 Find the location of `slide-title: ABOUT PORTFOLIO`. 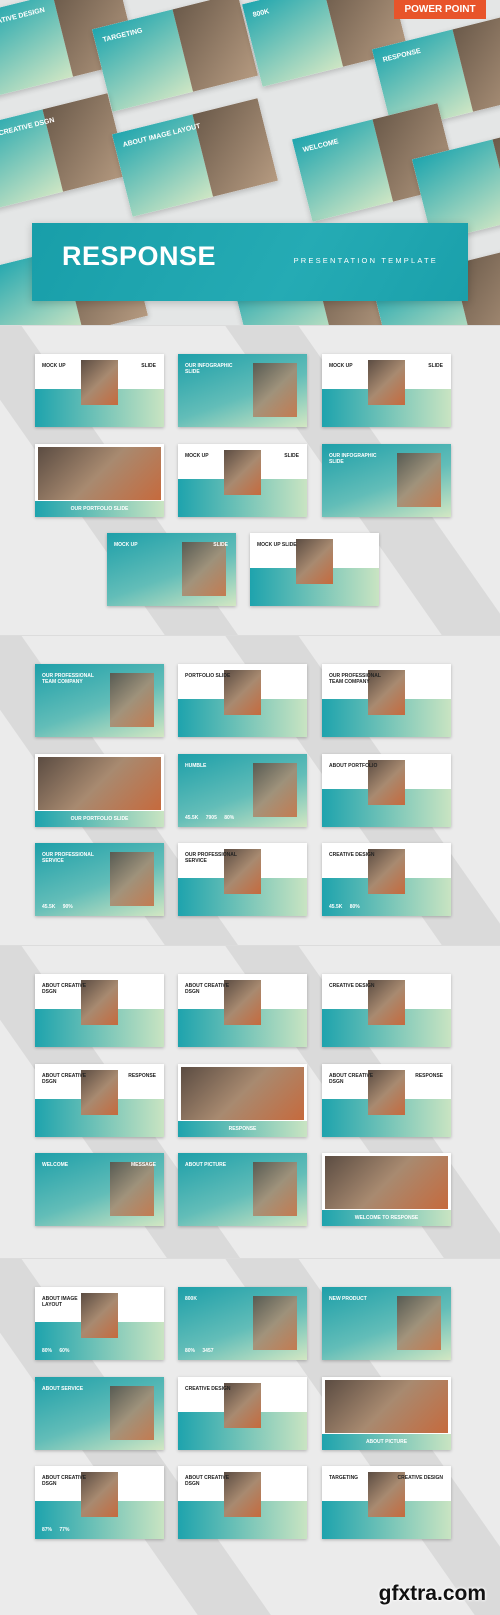

slide-title: ABOUT PORTFOLIO is located at coordinates (353, 766).